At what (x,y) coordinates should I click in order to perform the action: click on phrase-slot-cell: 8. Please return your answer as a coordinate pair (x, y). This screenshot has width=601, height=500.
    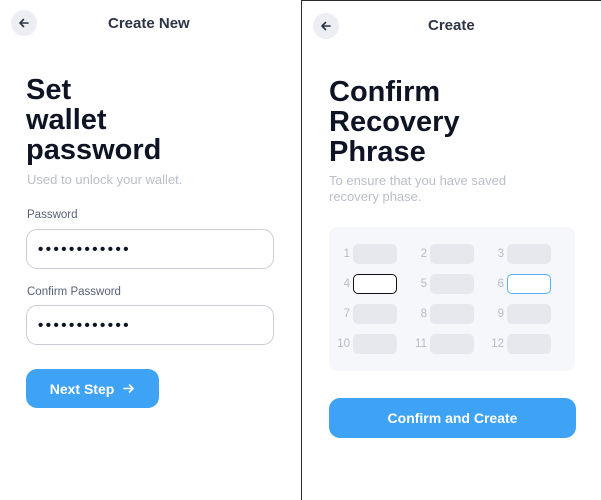
    Looking at the image, I should click on (437, 314).